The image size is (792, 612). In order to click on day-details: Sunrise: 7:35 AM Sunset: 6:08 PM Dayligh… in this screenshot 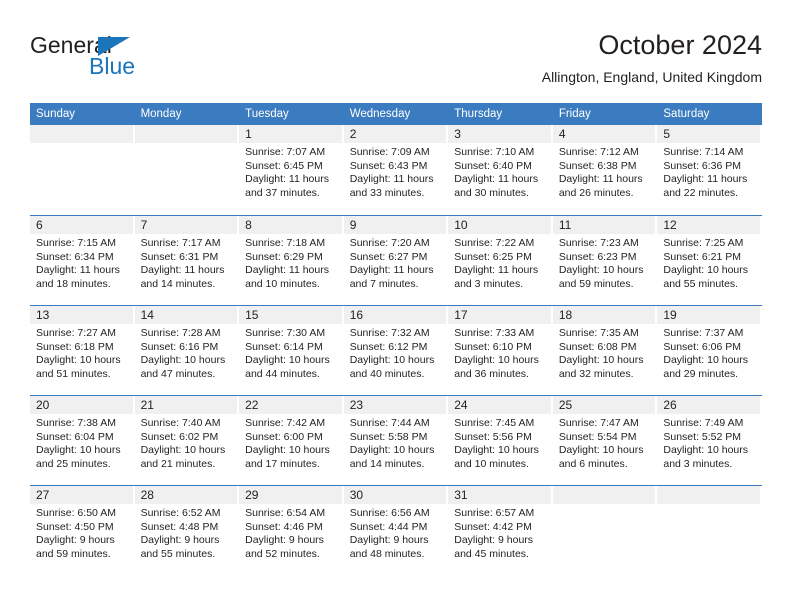, I will do `click(604, 352)`.